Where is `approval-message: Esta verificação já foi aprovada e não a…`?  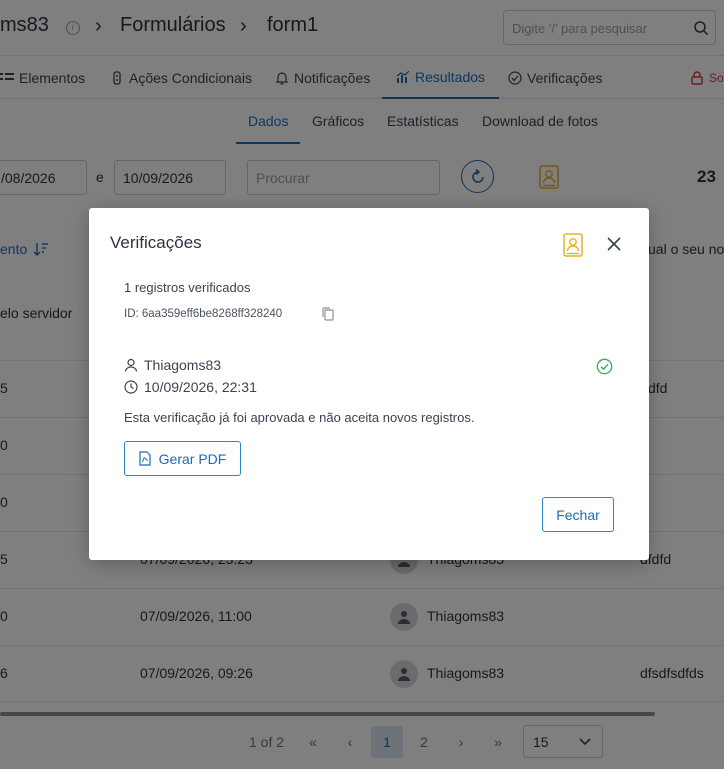 approval-message: Esta verificação já foi aprovada e não a… is located at coordinates (299, 417).